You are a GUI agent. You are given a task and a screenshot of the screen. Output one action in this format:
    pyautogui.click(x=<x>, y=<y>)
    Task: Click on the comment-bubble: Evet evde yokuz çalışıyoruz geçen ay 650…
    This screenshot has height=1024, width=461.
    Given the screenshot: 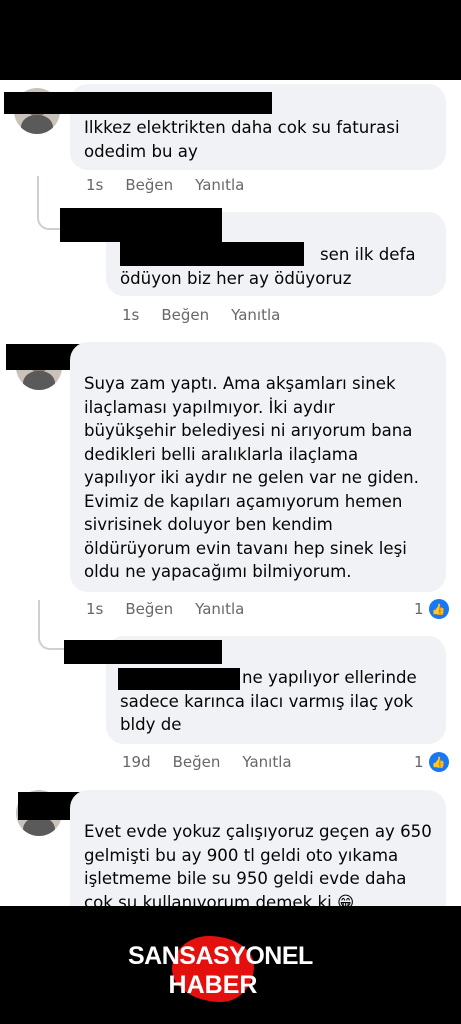 What is the action you would take?
    pyautogui.click(x=258, y=848)
    